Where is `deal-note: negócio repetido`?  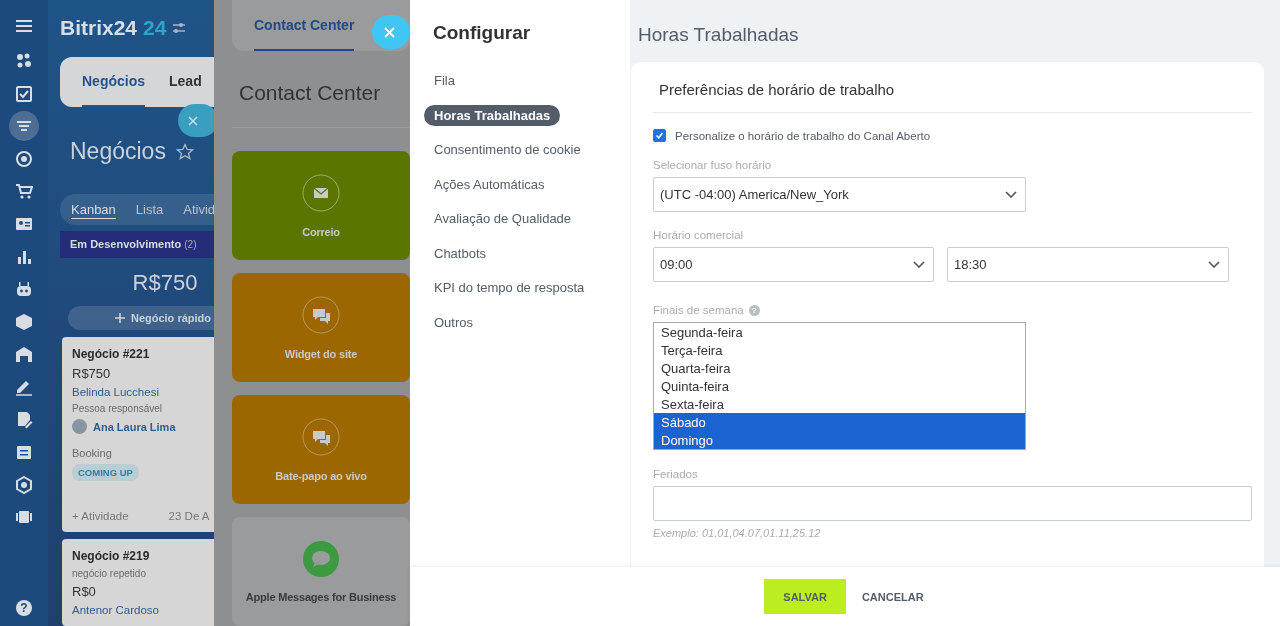
deal-note: negócio repetido is located at coordinates (109, 573).